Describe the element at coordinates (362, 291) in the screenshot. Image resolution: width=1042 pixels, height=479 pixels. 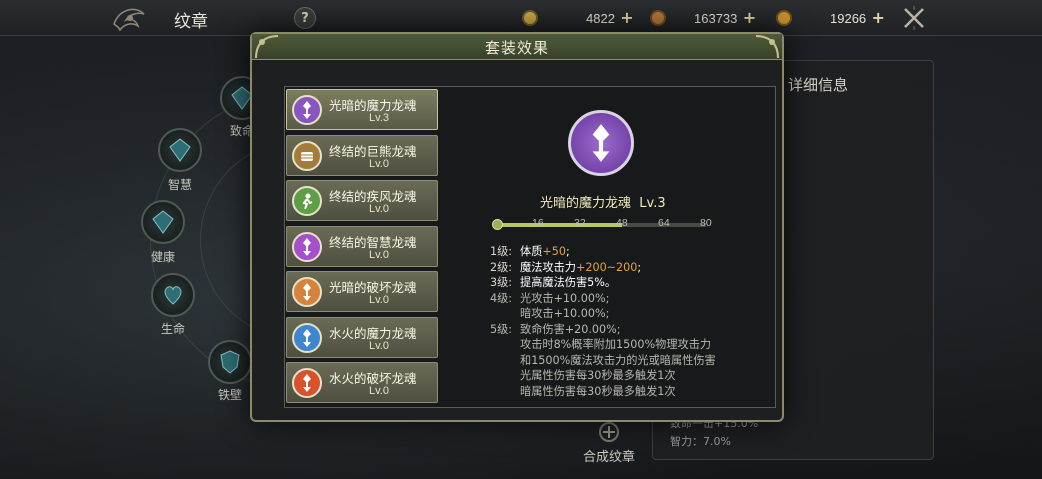
I see `soul-item: 光暗的破坏龙魂 Lv.0` at that location.